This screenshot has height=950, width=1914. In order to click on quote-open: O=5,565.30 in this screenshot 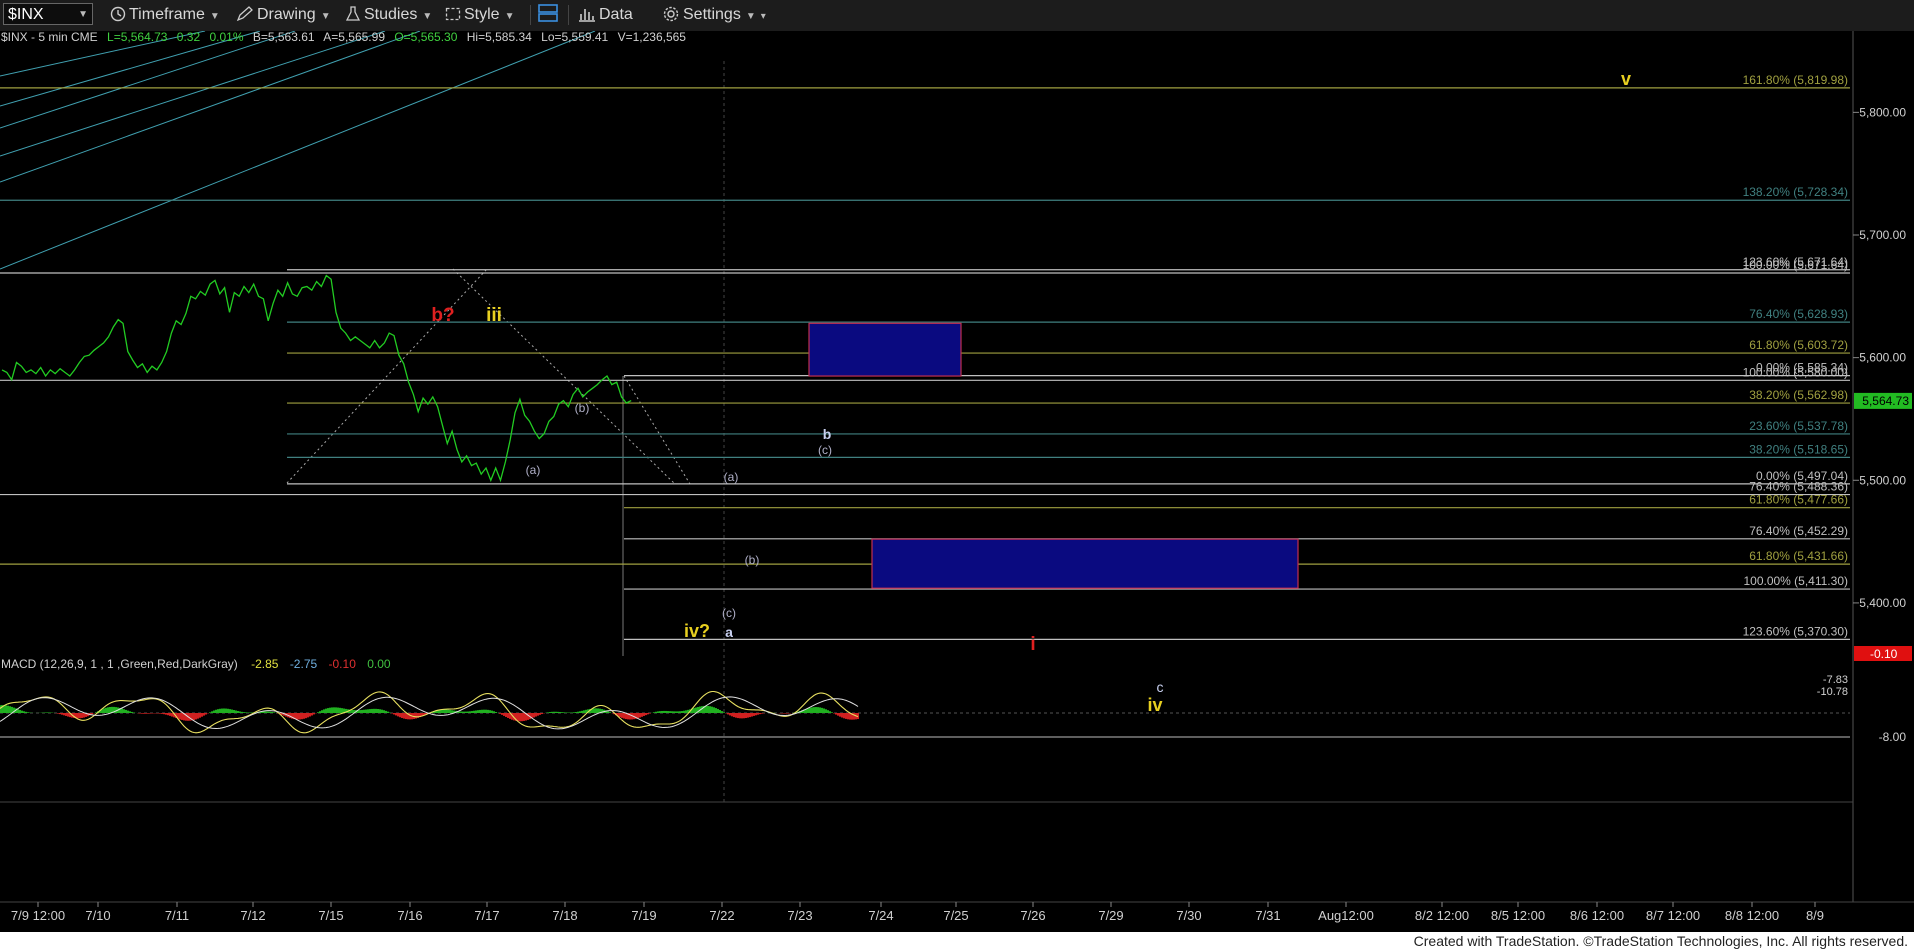, I will do `click(425, 37)`.